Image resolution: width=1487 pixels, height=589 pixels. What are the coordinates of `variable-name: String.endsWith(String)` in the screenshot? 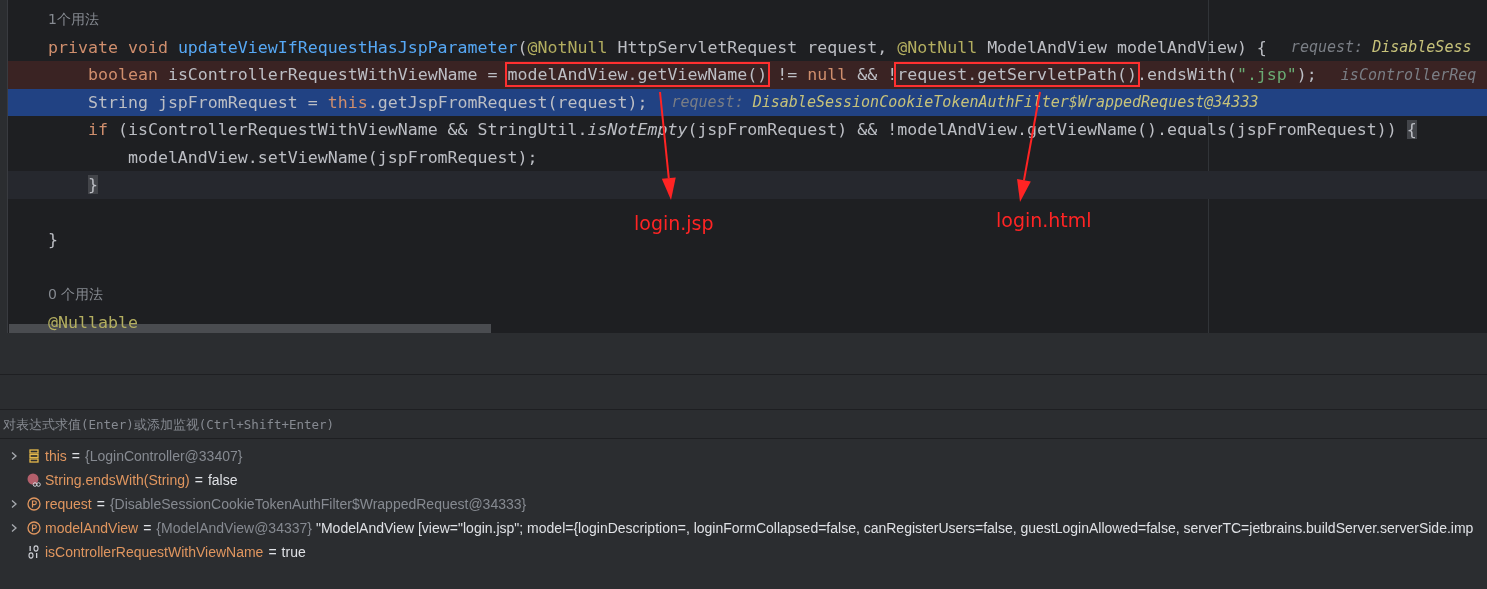 It's located at (117, 480).